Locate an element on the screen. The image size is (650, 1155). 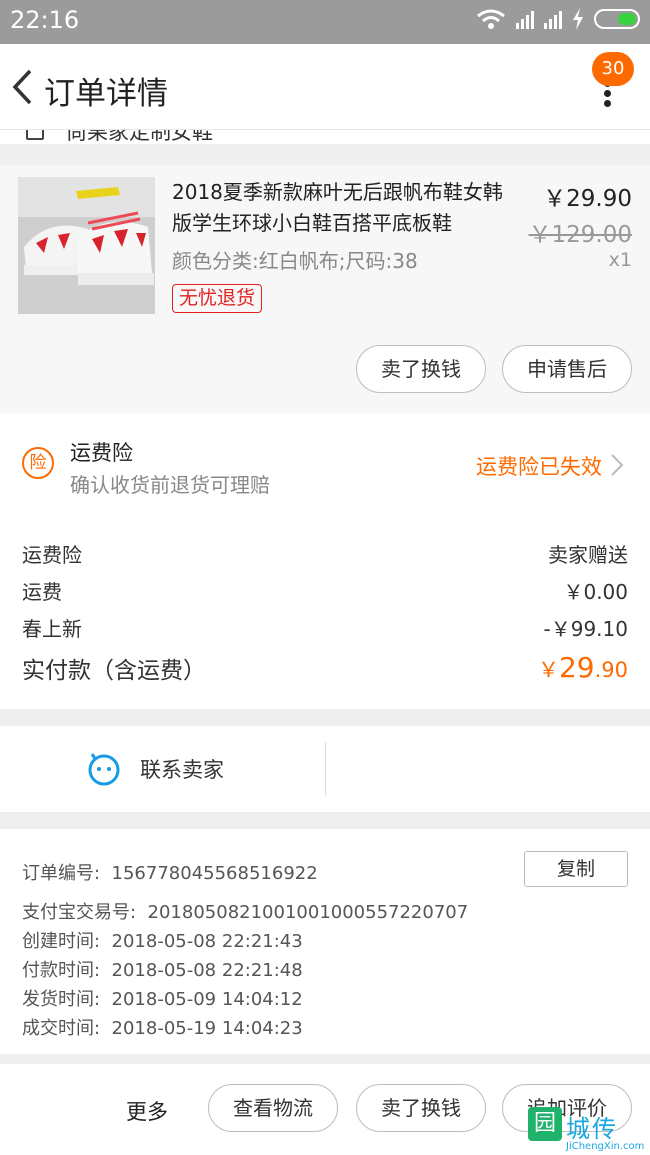
total-decimal: .90 is located at coordinates (611, 670).